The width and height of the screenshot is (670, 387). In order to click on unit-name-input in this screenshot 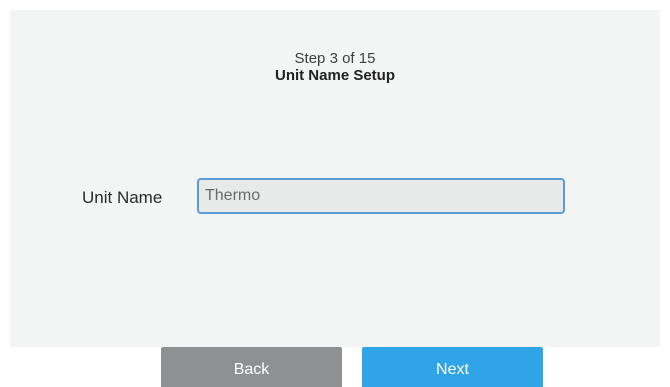, I will do `click(381, 196)`.